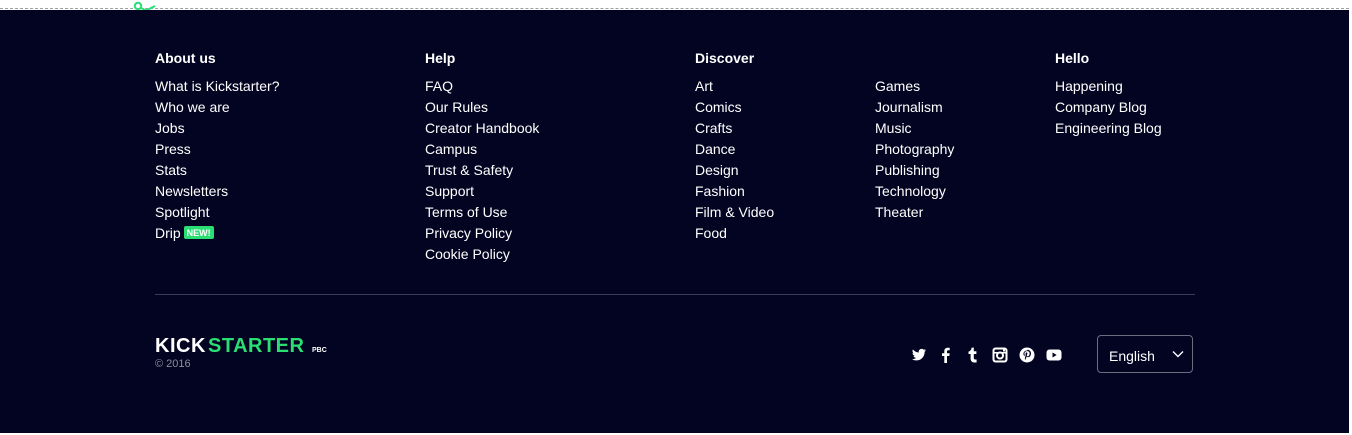 This screenshot has width=1352, height=435. What do you see at coordinates (1108, 128) in the screenshot?
I see `link-engineering-blog: Engineering Blog` at bounding box center [1108, 128].